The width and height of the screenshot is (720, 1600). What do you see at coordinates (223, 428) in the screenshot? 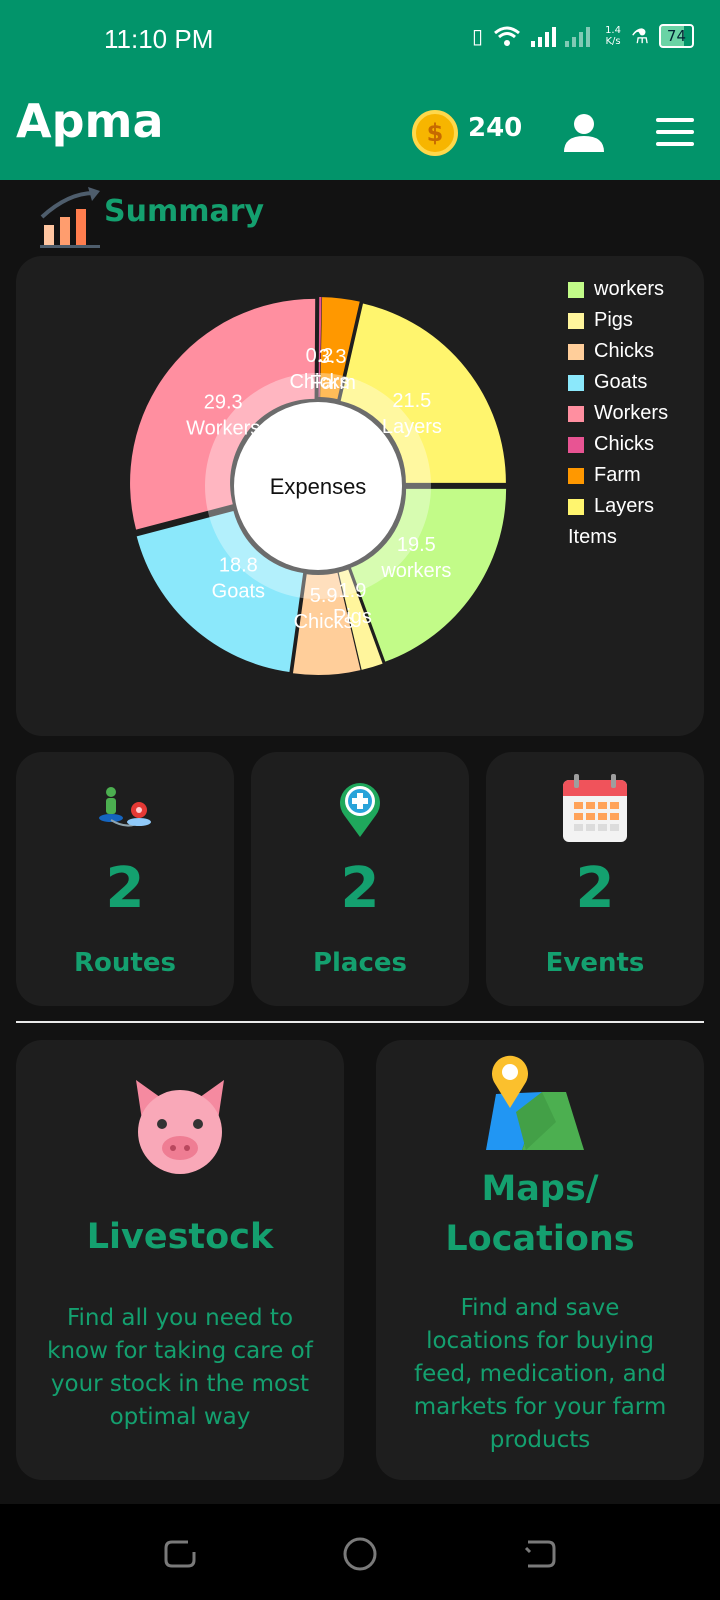
I see `pie-category-label-4: Workers` at bounding box center [223, 428].